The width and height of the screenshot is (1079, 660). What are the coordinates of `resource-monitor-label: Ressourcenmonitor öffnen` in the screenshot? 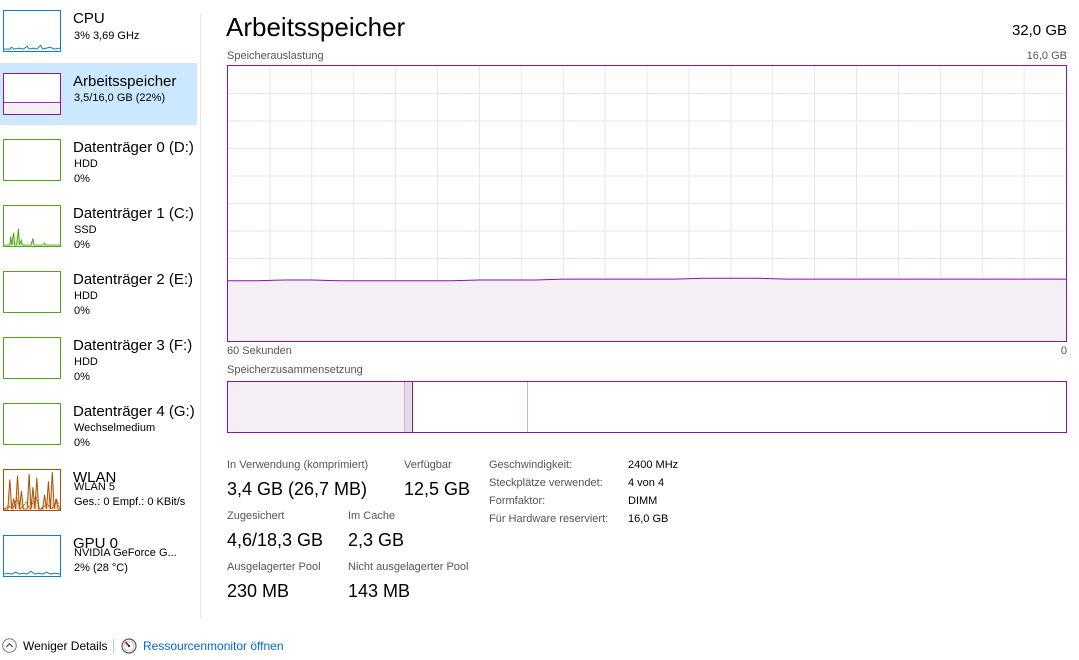 It's located at (213, 646).